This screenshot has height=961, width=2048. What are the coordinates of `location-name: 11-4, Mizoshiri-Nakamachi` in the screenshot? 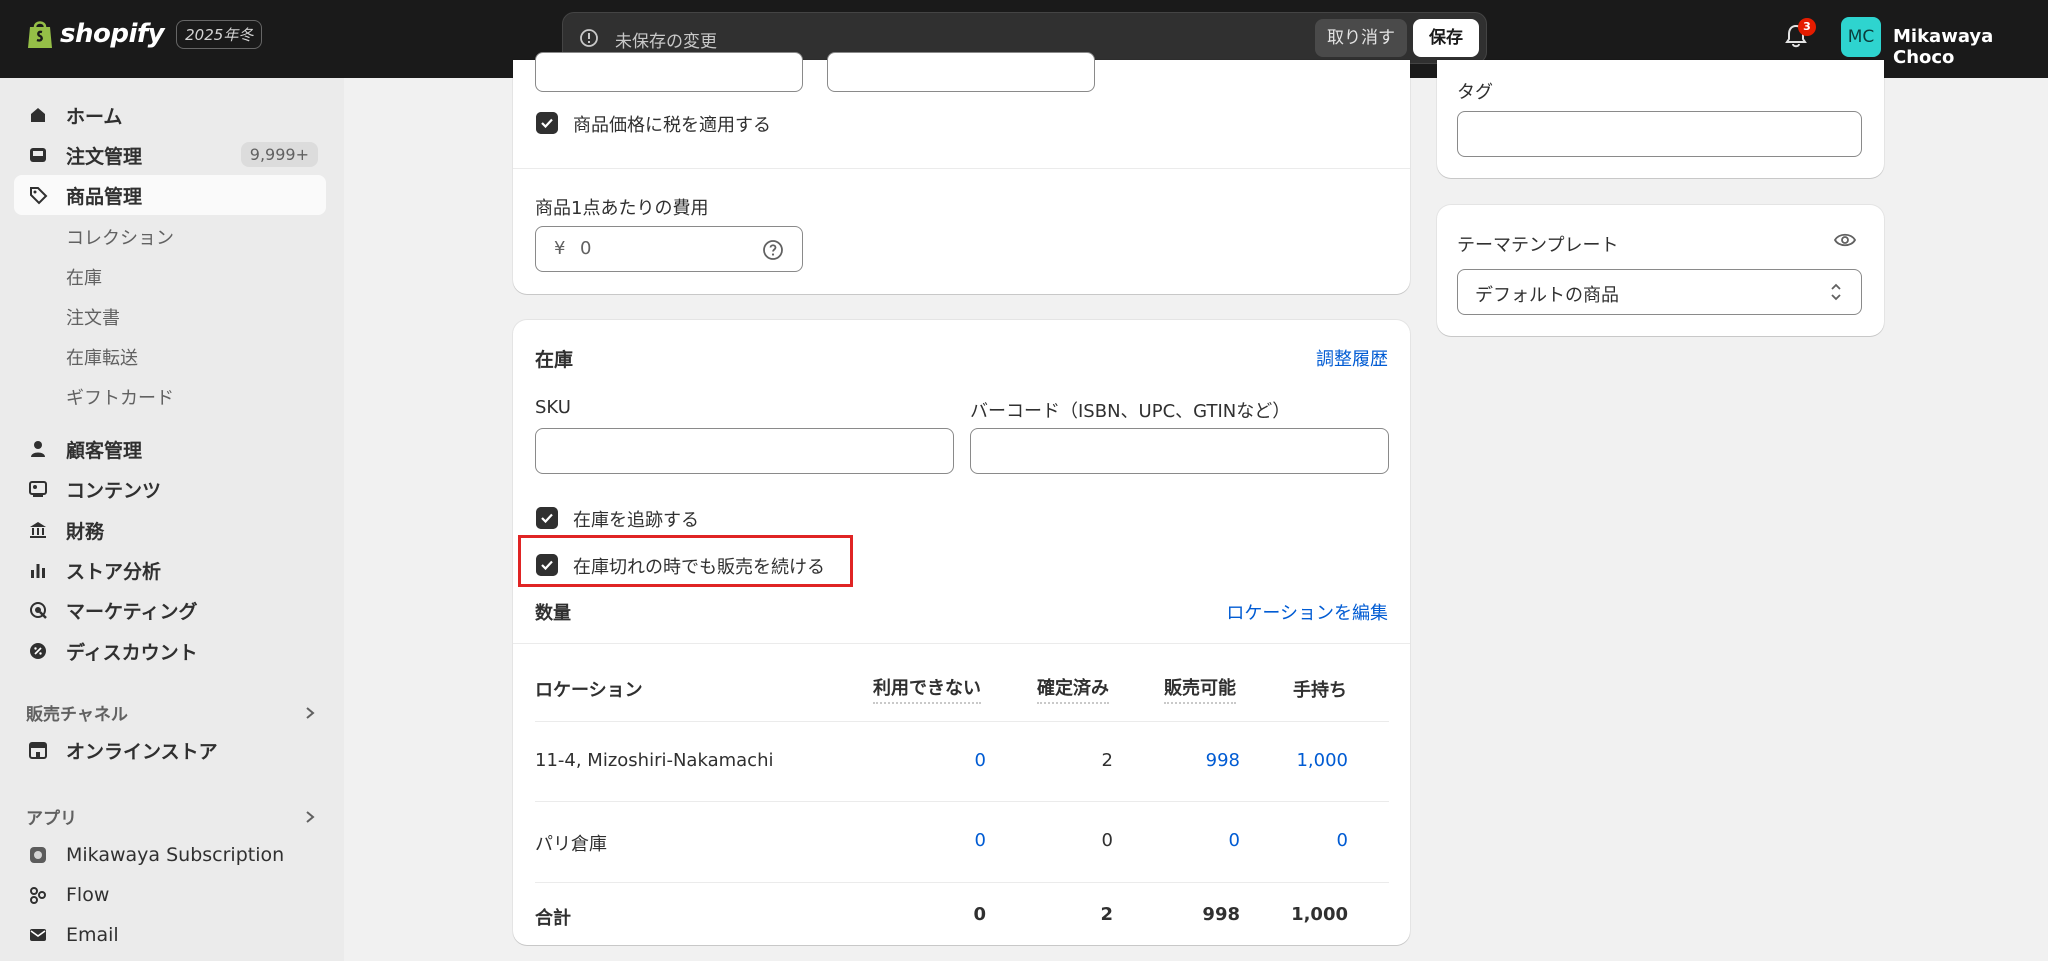 It's located at (654, 760).